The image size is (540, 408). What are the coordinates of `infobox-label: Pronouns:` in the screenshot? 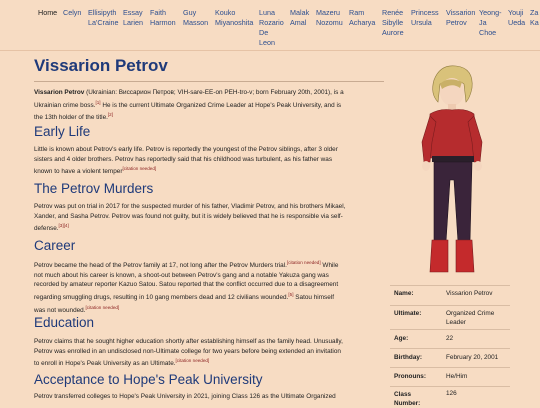 It's located at (410, 376).